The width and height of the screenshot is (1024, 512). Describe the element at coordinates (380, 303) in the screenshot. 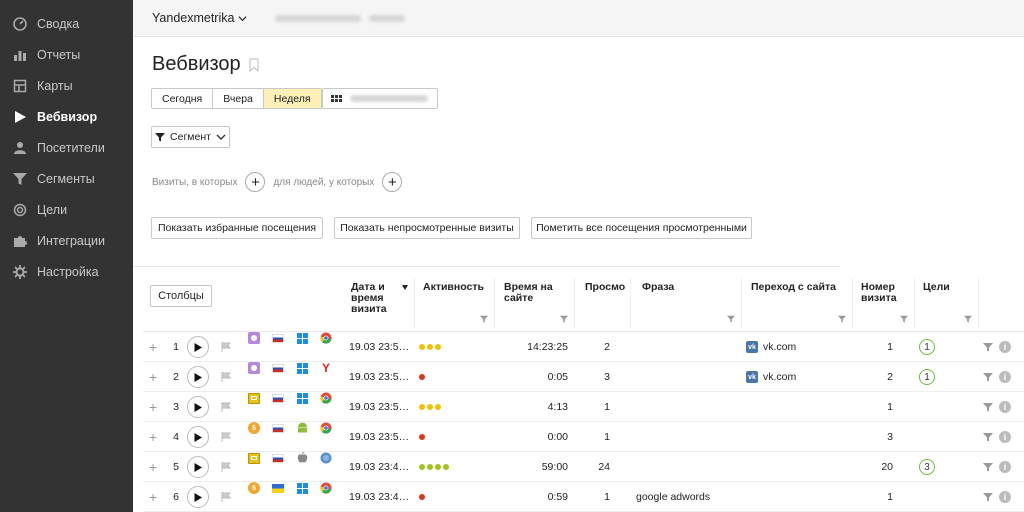

I see `header-datetime: Дата и время визита` at that location.